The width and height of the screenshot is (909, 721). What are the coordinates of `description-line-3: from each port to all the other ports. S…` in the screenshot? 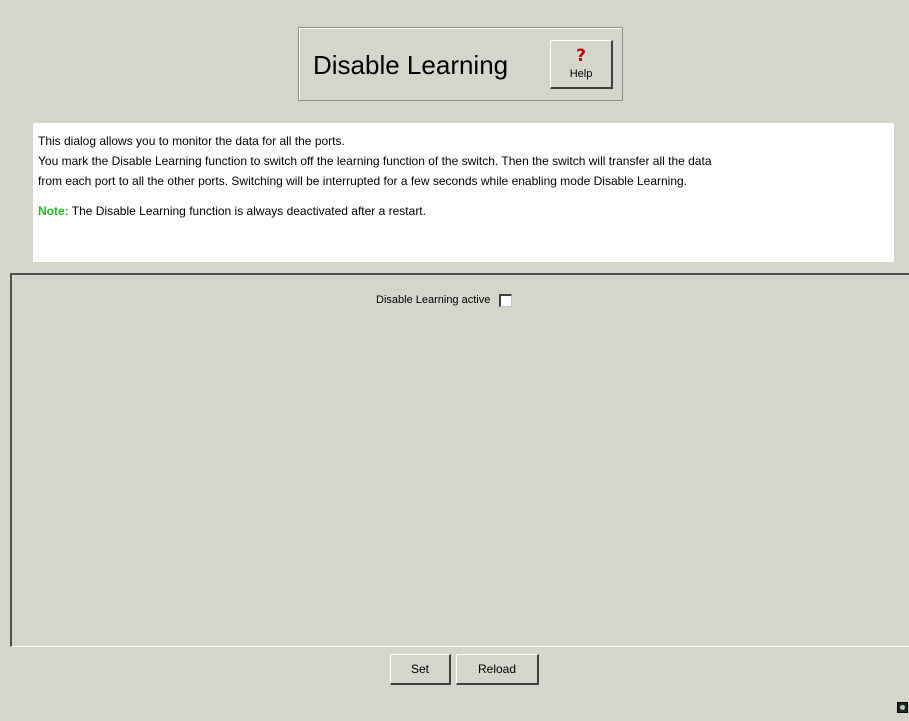 It's located at (363, 181).